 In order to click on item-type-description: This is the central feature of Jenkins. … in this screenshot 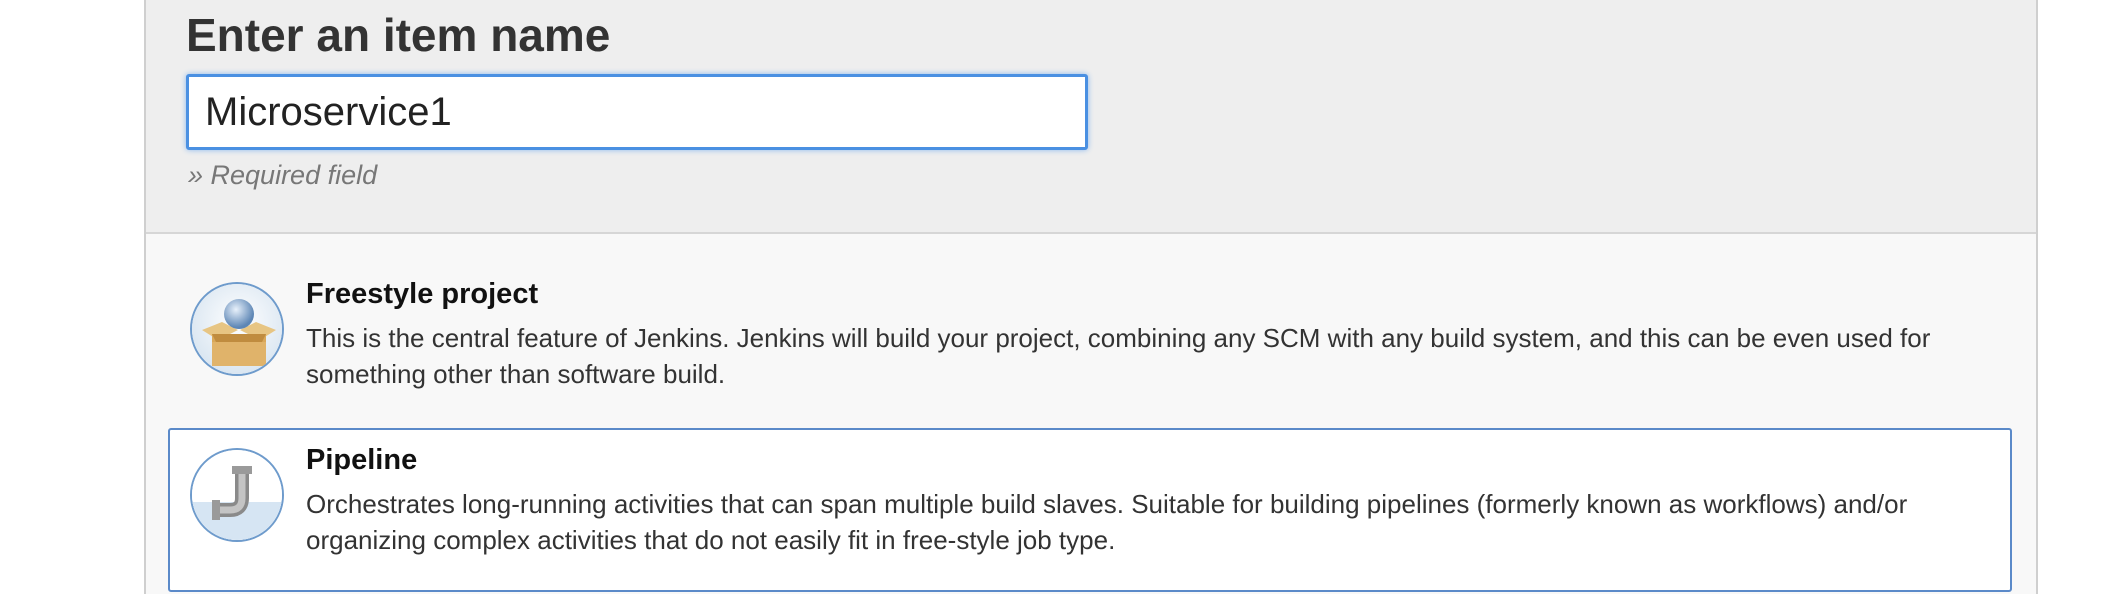, I will do `click(1118, 356)`.